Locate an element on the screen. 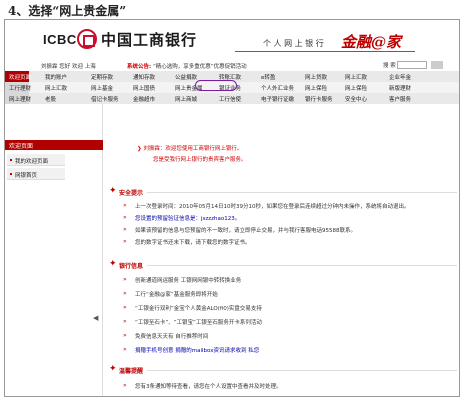  nav-item-2-9: 客户服务 is located at coordinates (400, 99).